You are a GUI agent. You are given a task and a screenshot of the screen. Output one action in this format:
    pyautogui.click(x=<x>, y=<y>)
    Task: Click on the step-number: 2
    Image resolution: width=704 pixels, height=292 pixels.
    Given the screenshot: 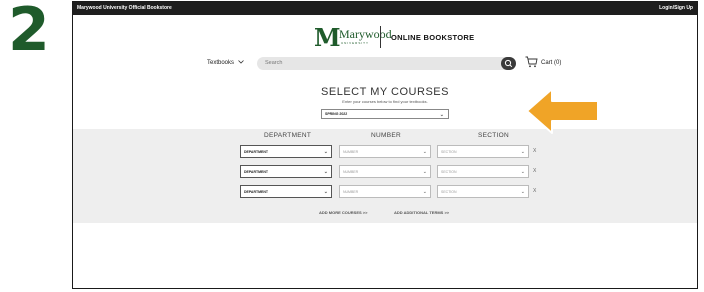 What is the action you would take?
    pyautogui.click(x=29, y=32)
    